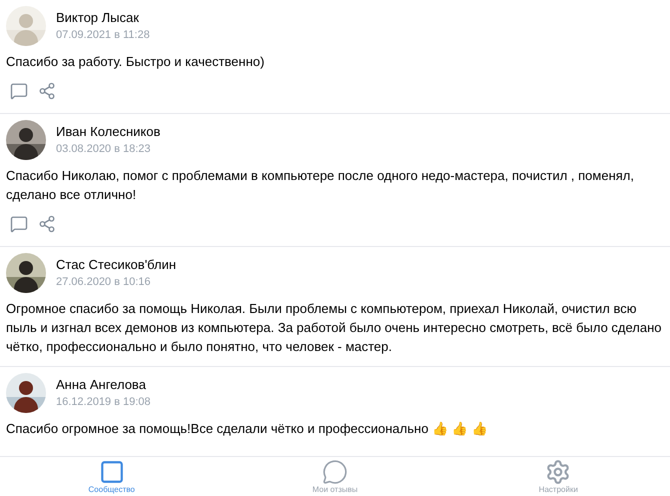 The width and height of the screenshot is (670, 496). I want to click on review-date: 07.09.2021 в 11:28, so click(103, 35).